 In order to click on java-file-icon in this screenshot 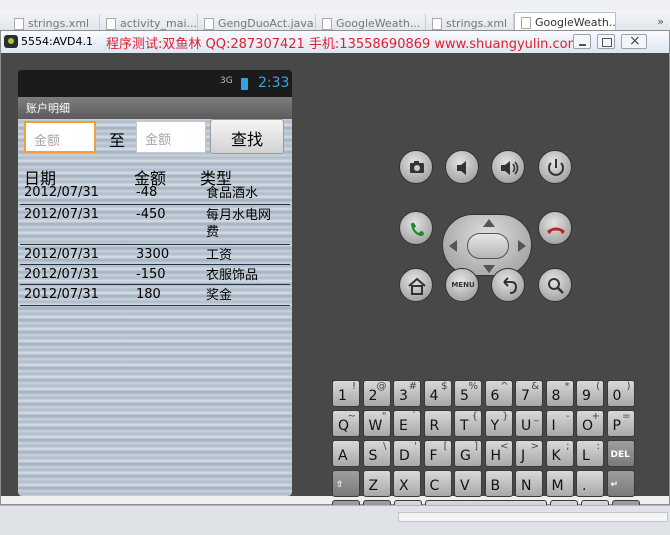, I will do `click(209, 24)`.